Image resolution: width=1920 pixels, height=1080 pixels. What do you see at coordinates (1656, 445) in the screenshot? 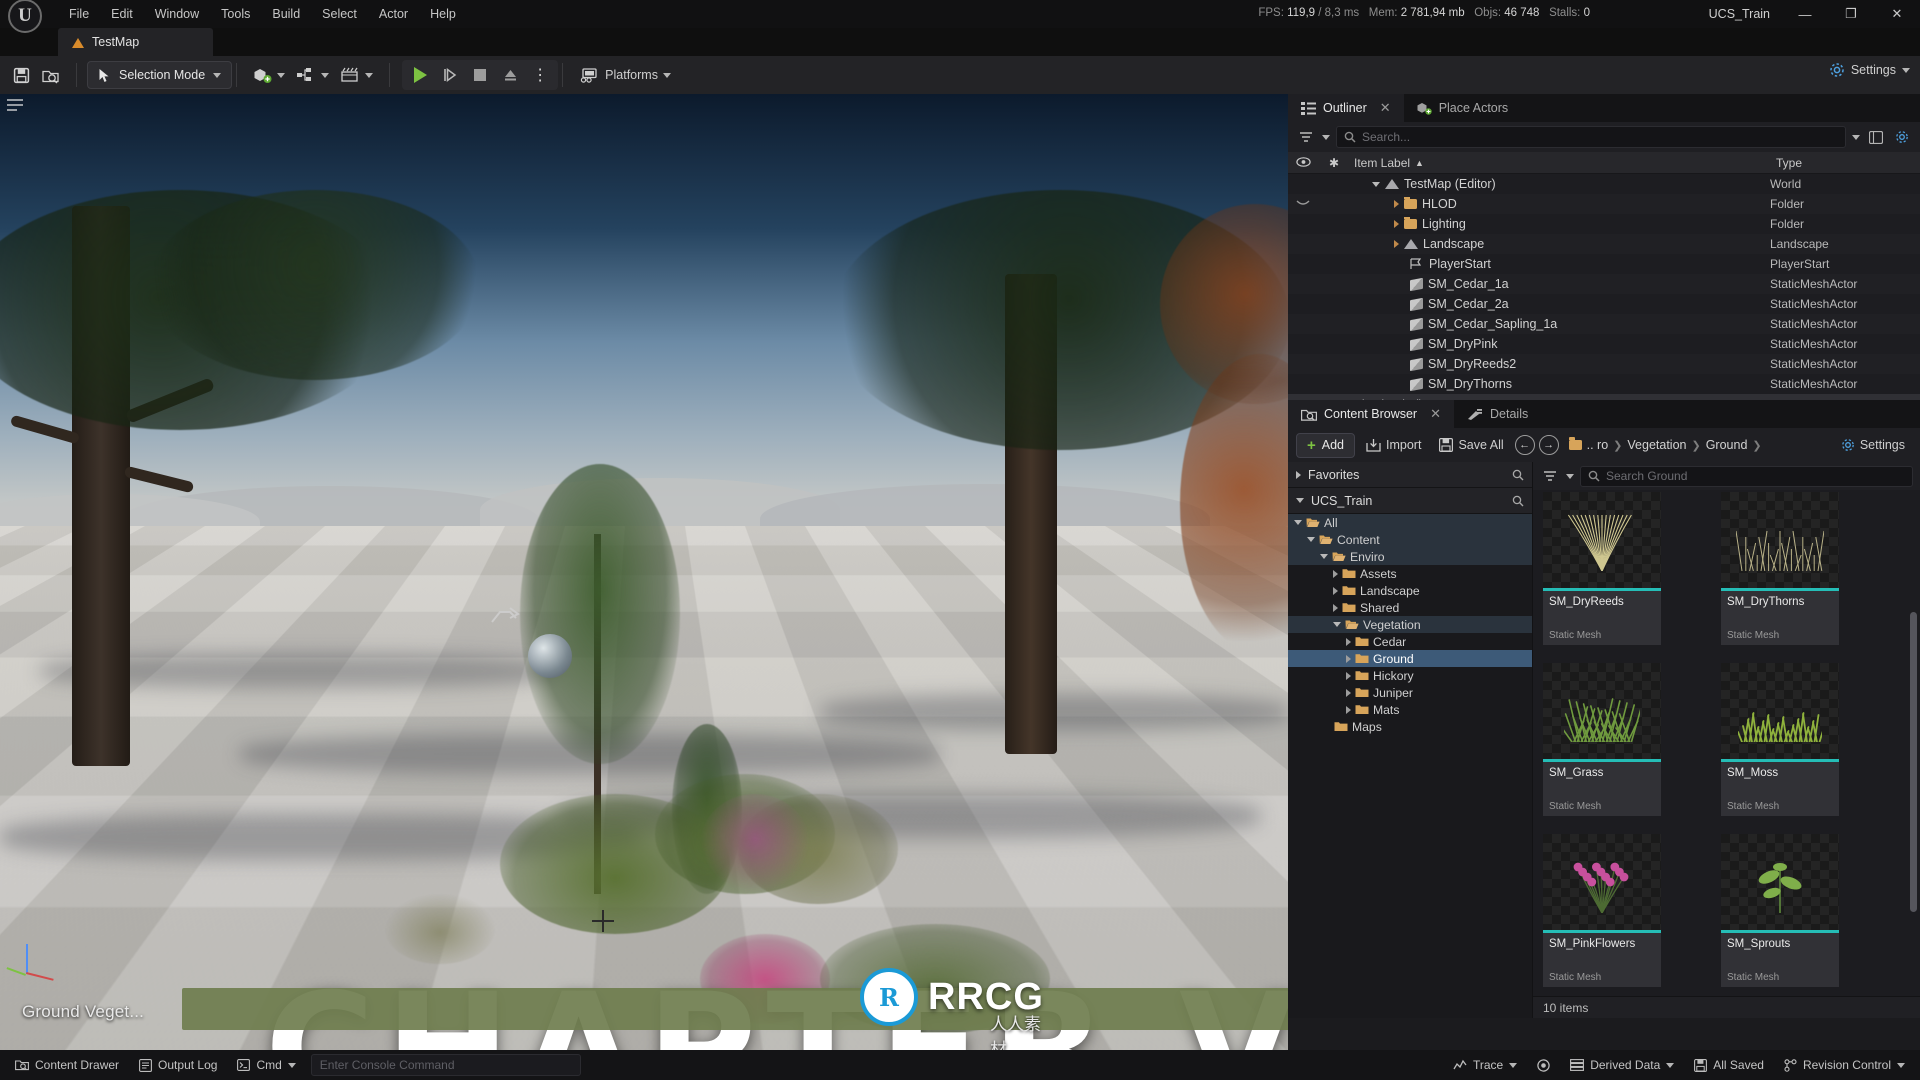
I see `breadcrumb-1: Vegetation` at bounding box center [1656, 445].